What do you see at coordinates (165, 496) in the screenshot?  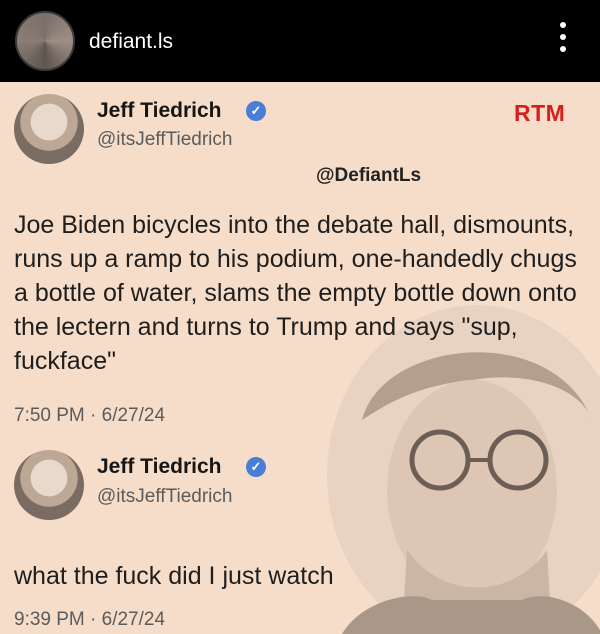 I see `reply-author-handle: @itsJeffTiedrich` at bounding box center [165, 496].